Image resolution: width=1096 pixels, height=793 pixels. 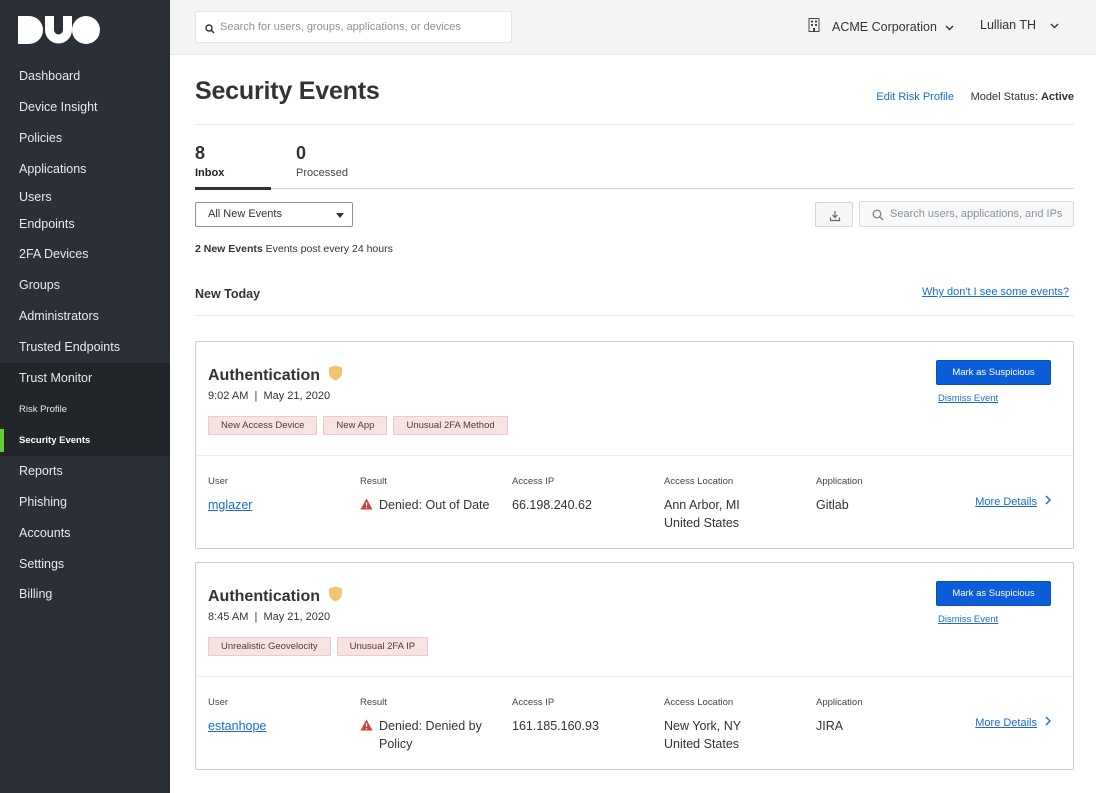 I want to click on event-search-input, so click(x=981, y=214).